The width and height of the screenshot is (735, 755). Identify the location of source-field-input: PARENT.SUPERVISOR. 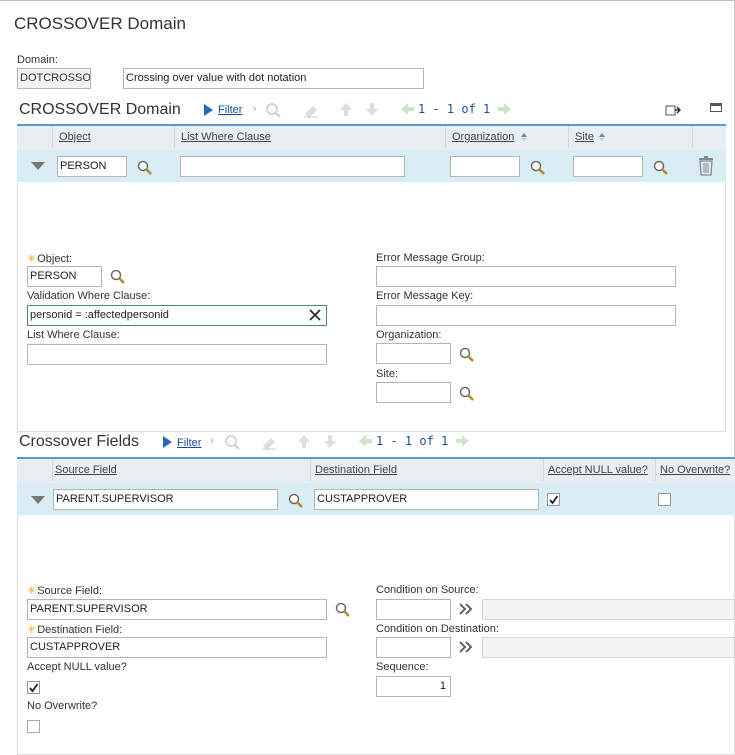
(177, 609).